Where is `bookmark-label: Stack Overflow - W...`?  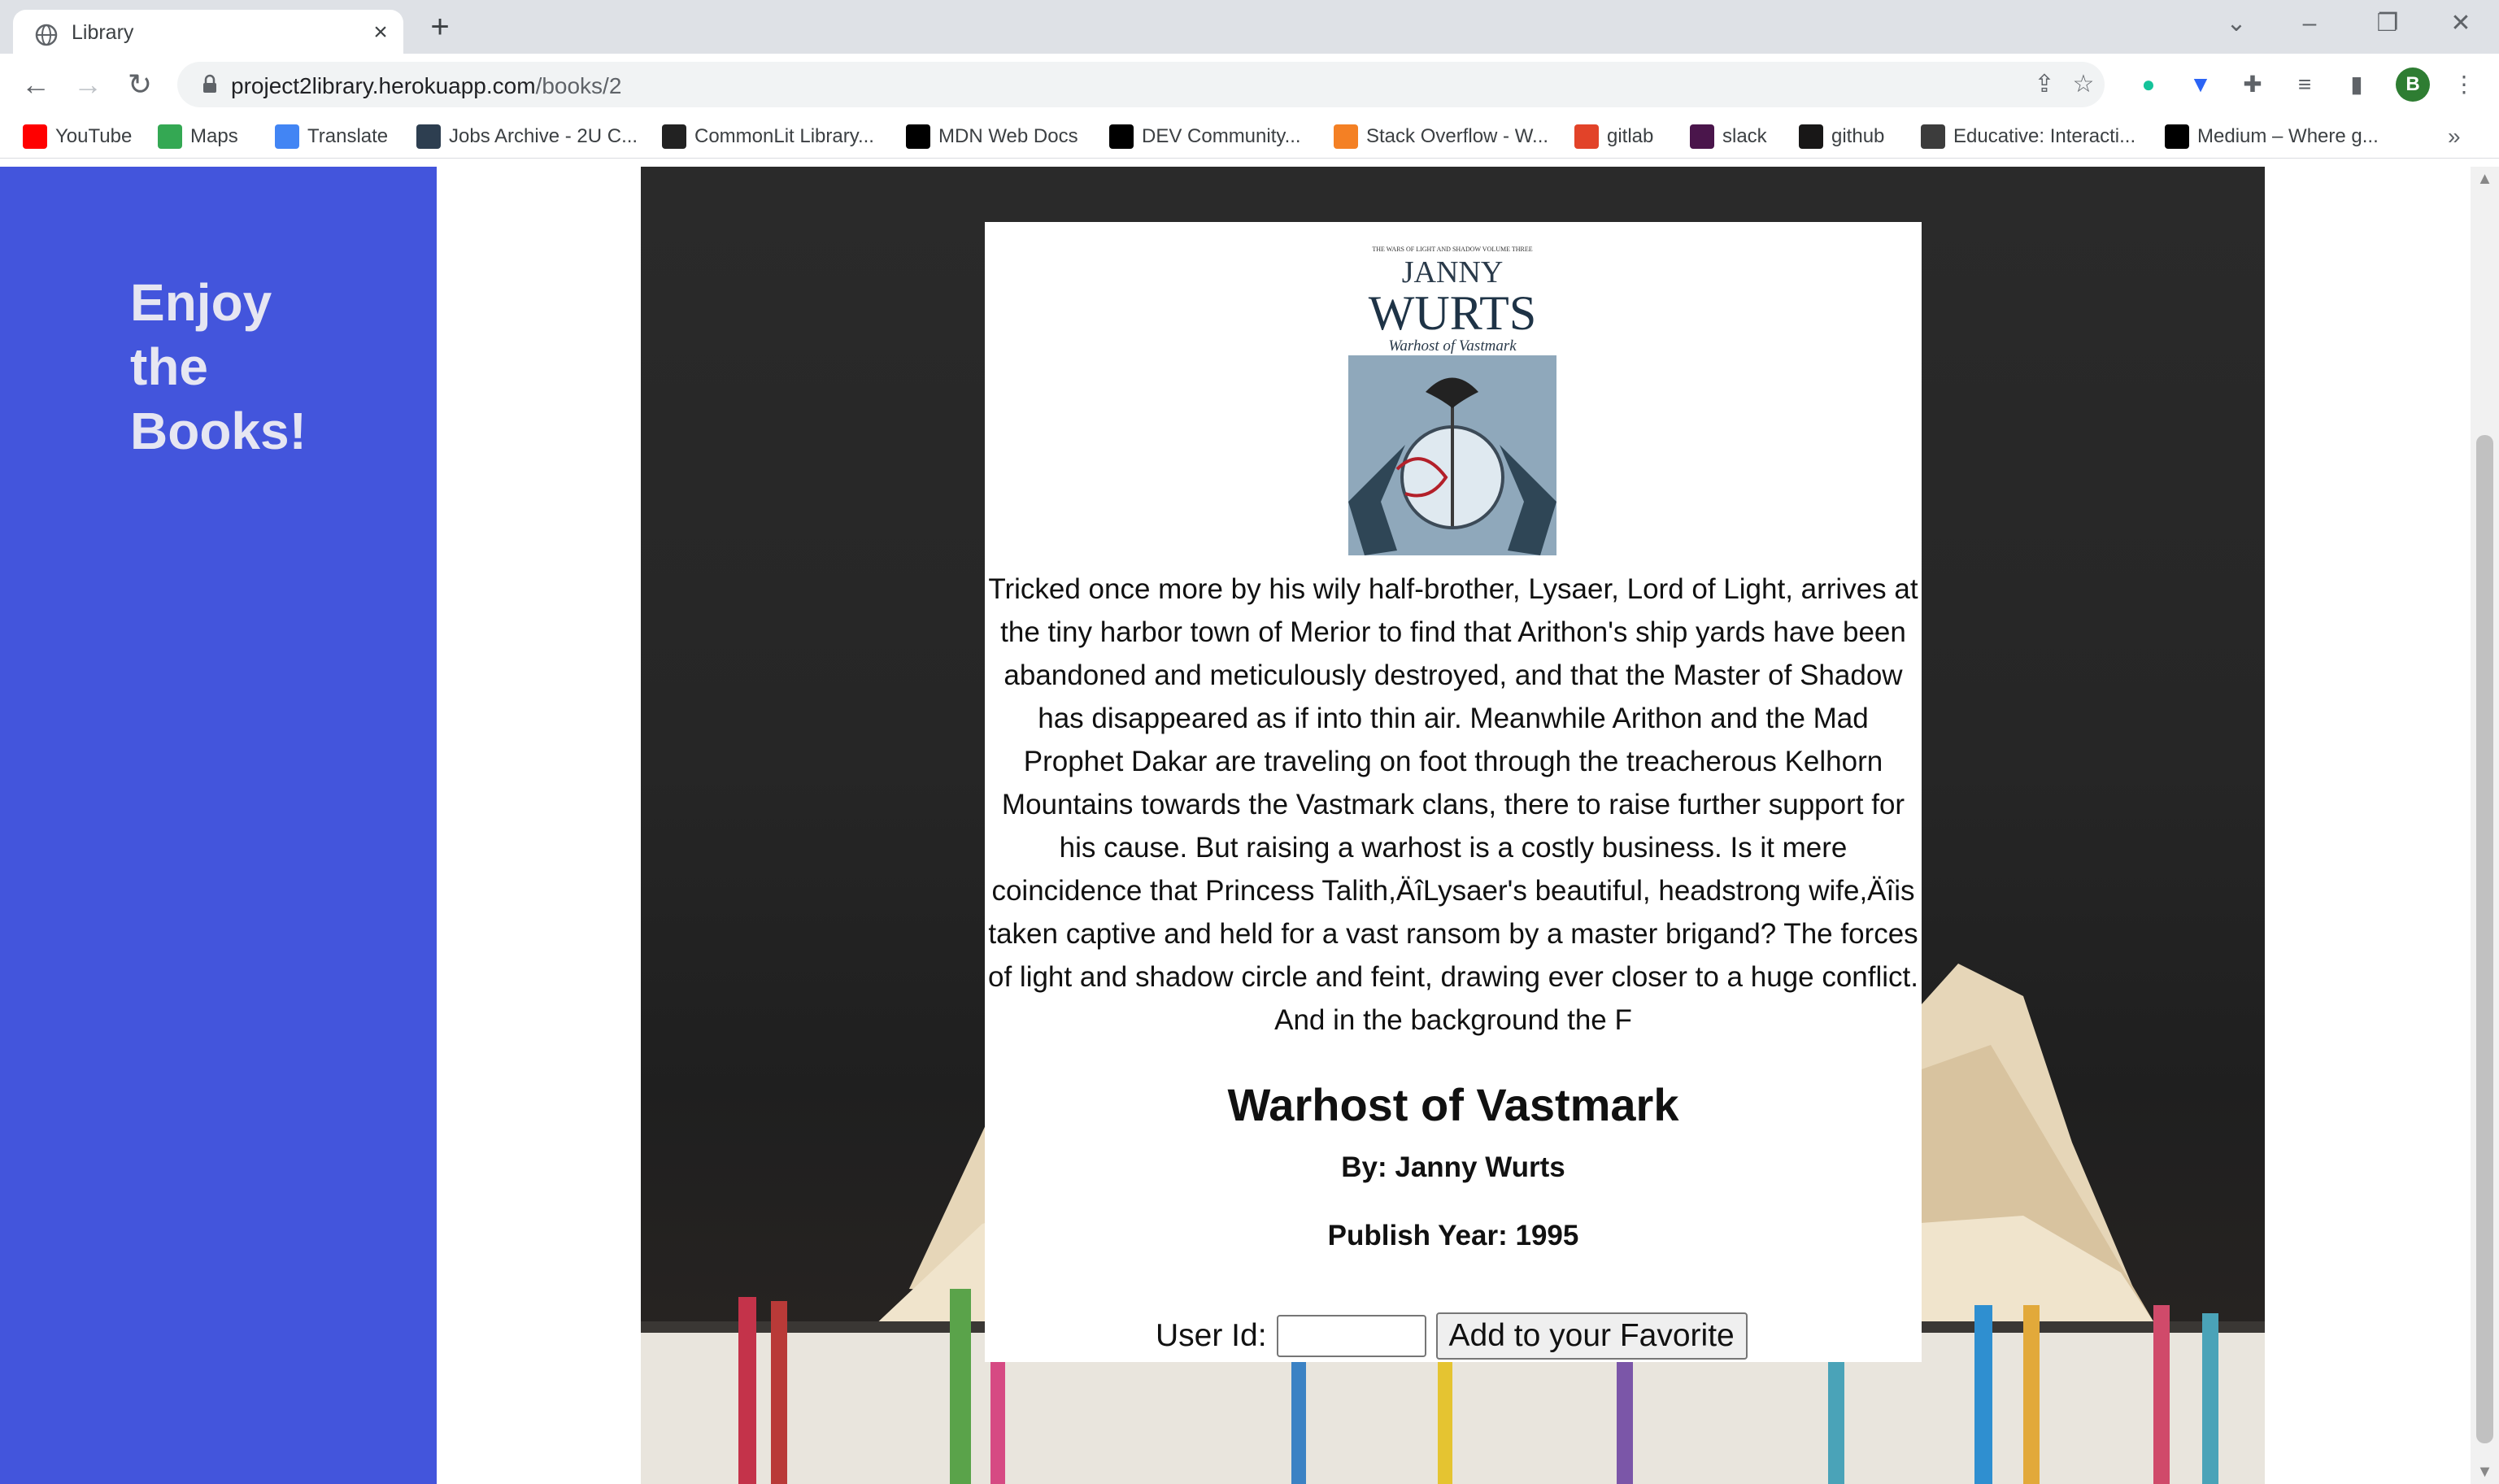 bookmark-label: Stack Overflow - W... is located at coordinates (1457, 136).